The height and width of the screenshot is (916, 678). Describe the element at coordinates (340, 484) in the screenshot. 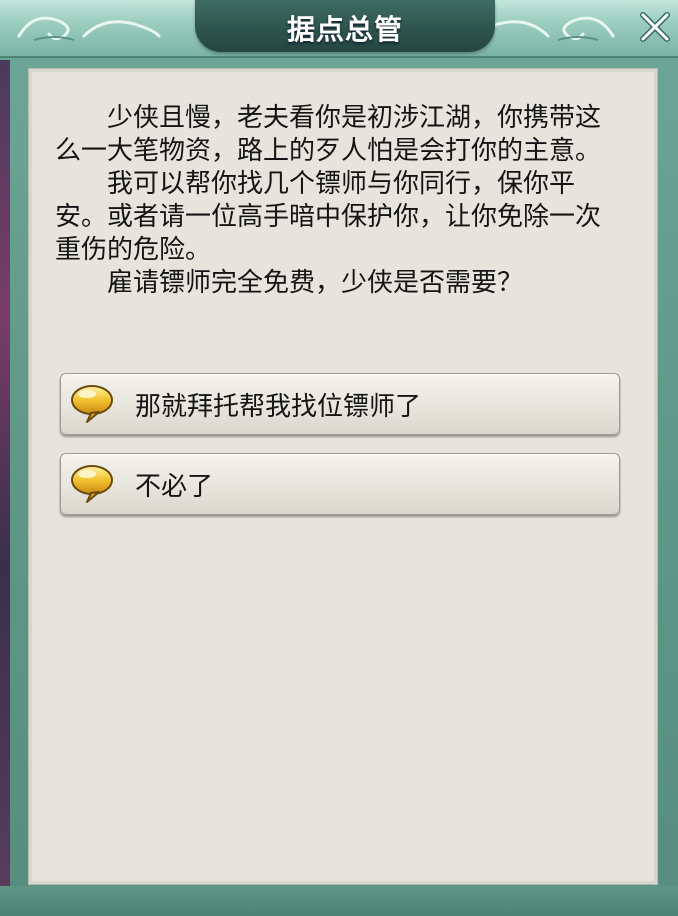

I see `option-decline-button: 不必了` at that location.